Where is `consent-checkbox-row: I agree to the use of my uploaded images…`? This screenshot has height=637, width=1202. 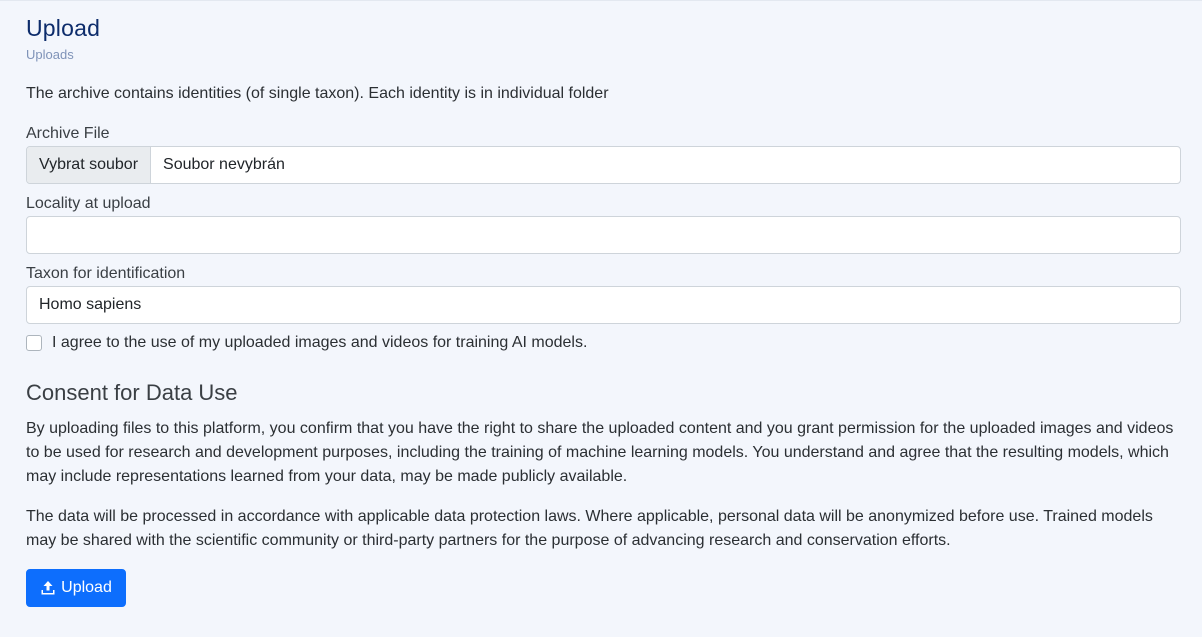
consent-checkbox-row: I agree to the use of my uploaded images… is located at coordinates (306, 343).